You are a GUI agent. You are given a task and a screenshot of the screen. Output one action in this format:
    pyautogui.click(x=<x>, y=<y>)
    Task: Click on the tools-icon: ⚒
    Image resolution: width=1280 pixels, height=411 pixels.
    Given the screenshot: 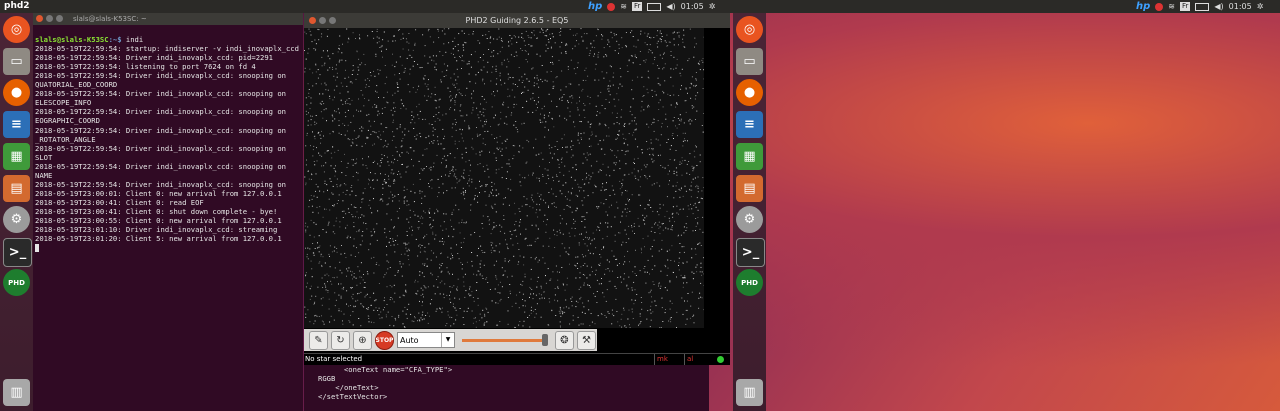 What is the action you would take?
    pyautogui.click(x=586, y=340)
    